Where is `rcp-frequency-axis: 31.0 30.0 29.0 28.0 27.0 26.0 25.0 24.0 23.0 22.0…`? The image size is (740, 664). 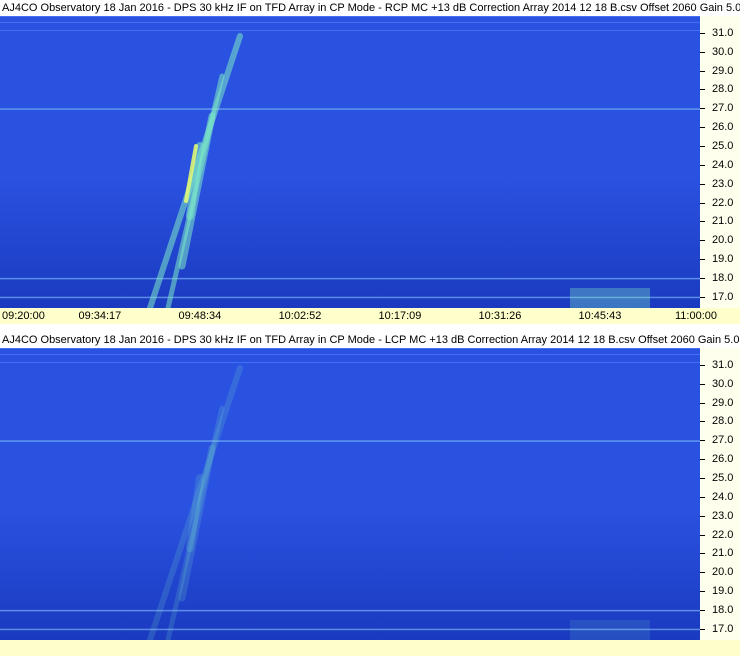 rcp-frequency-axis: 31.0 30.0 29.0 28.0 27.0 26.0 25.0 24.0 23.0 22.0… is located at coordinates (720, 162).